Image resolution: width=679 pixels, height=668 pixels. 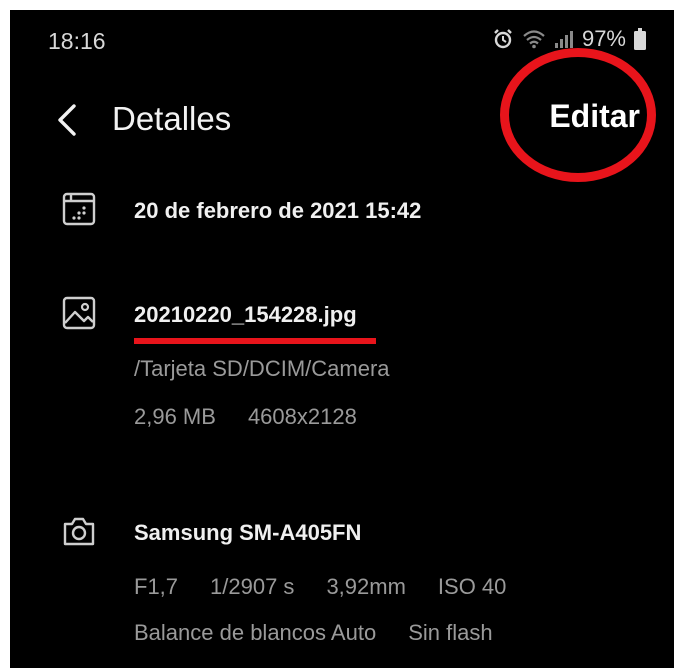 What do you see at coordinates (302, 416) in the screenshot?
I see `file-resolution: 4608x2128` at bounding box center [302, 416].